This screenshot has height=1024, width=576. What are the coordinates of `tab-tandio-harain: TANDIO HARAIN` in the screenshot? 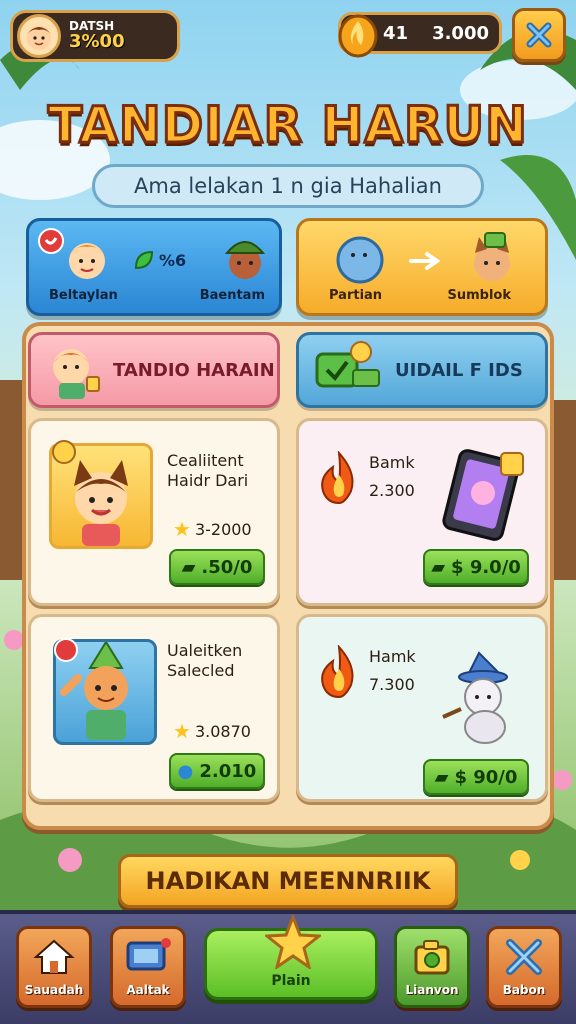 It's located at (154, 370).